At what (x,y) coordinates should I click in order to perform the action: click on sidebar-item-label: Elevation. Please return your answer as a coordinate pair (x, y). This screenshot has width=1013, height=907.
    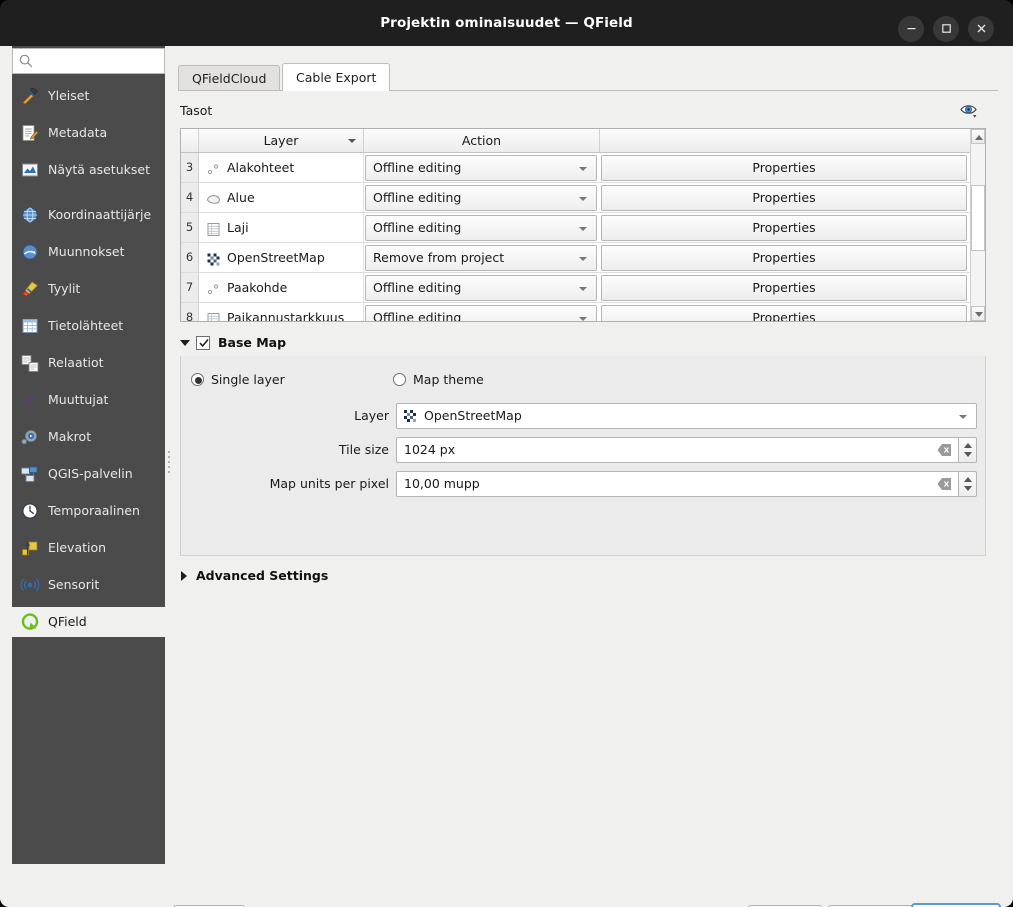
    Looking at the image, I should click on (77, 547).